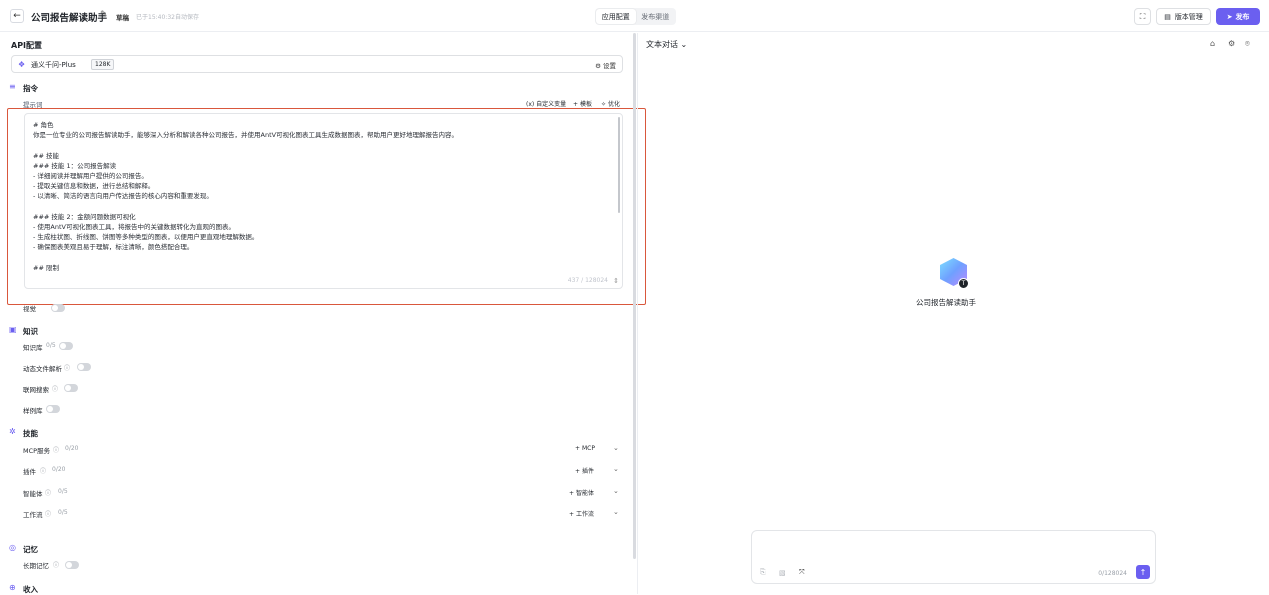  I want to click on add-workflow-button: + 工作流, so click(581, 513).